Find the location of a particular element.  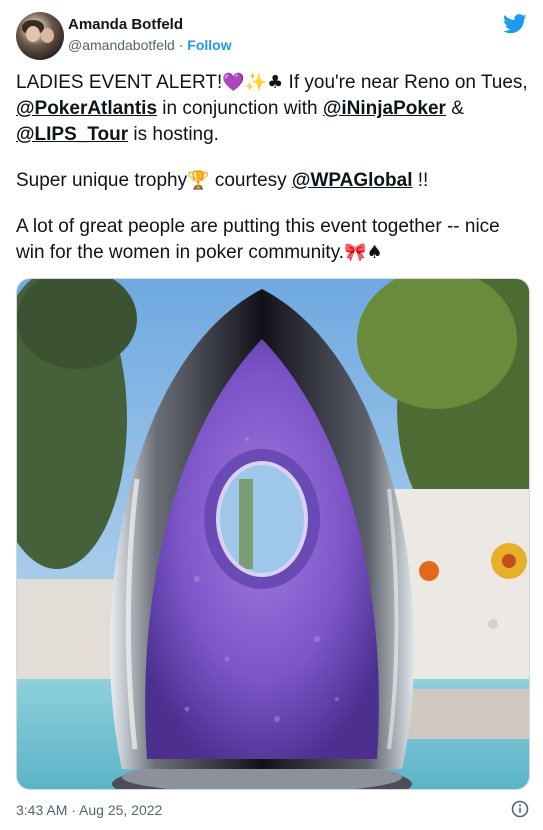

text-segment: is hosting. is located at coordinates (173, 134).